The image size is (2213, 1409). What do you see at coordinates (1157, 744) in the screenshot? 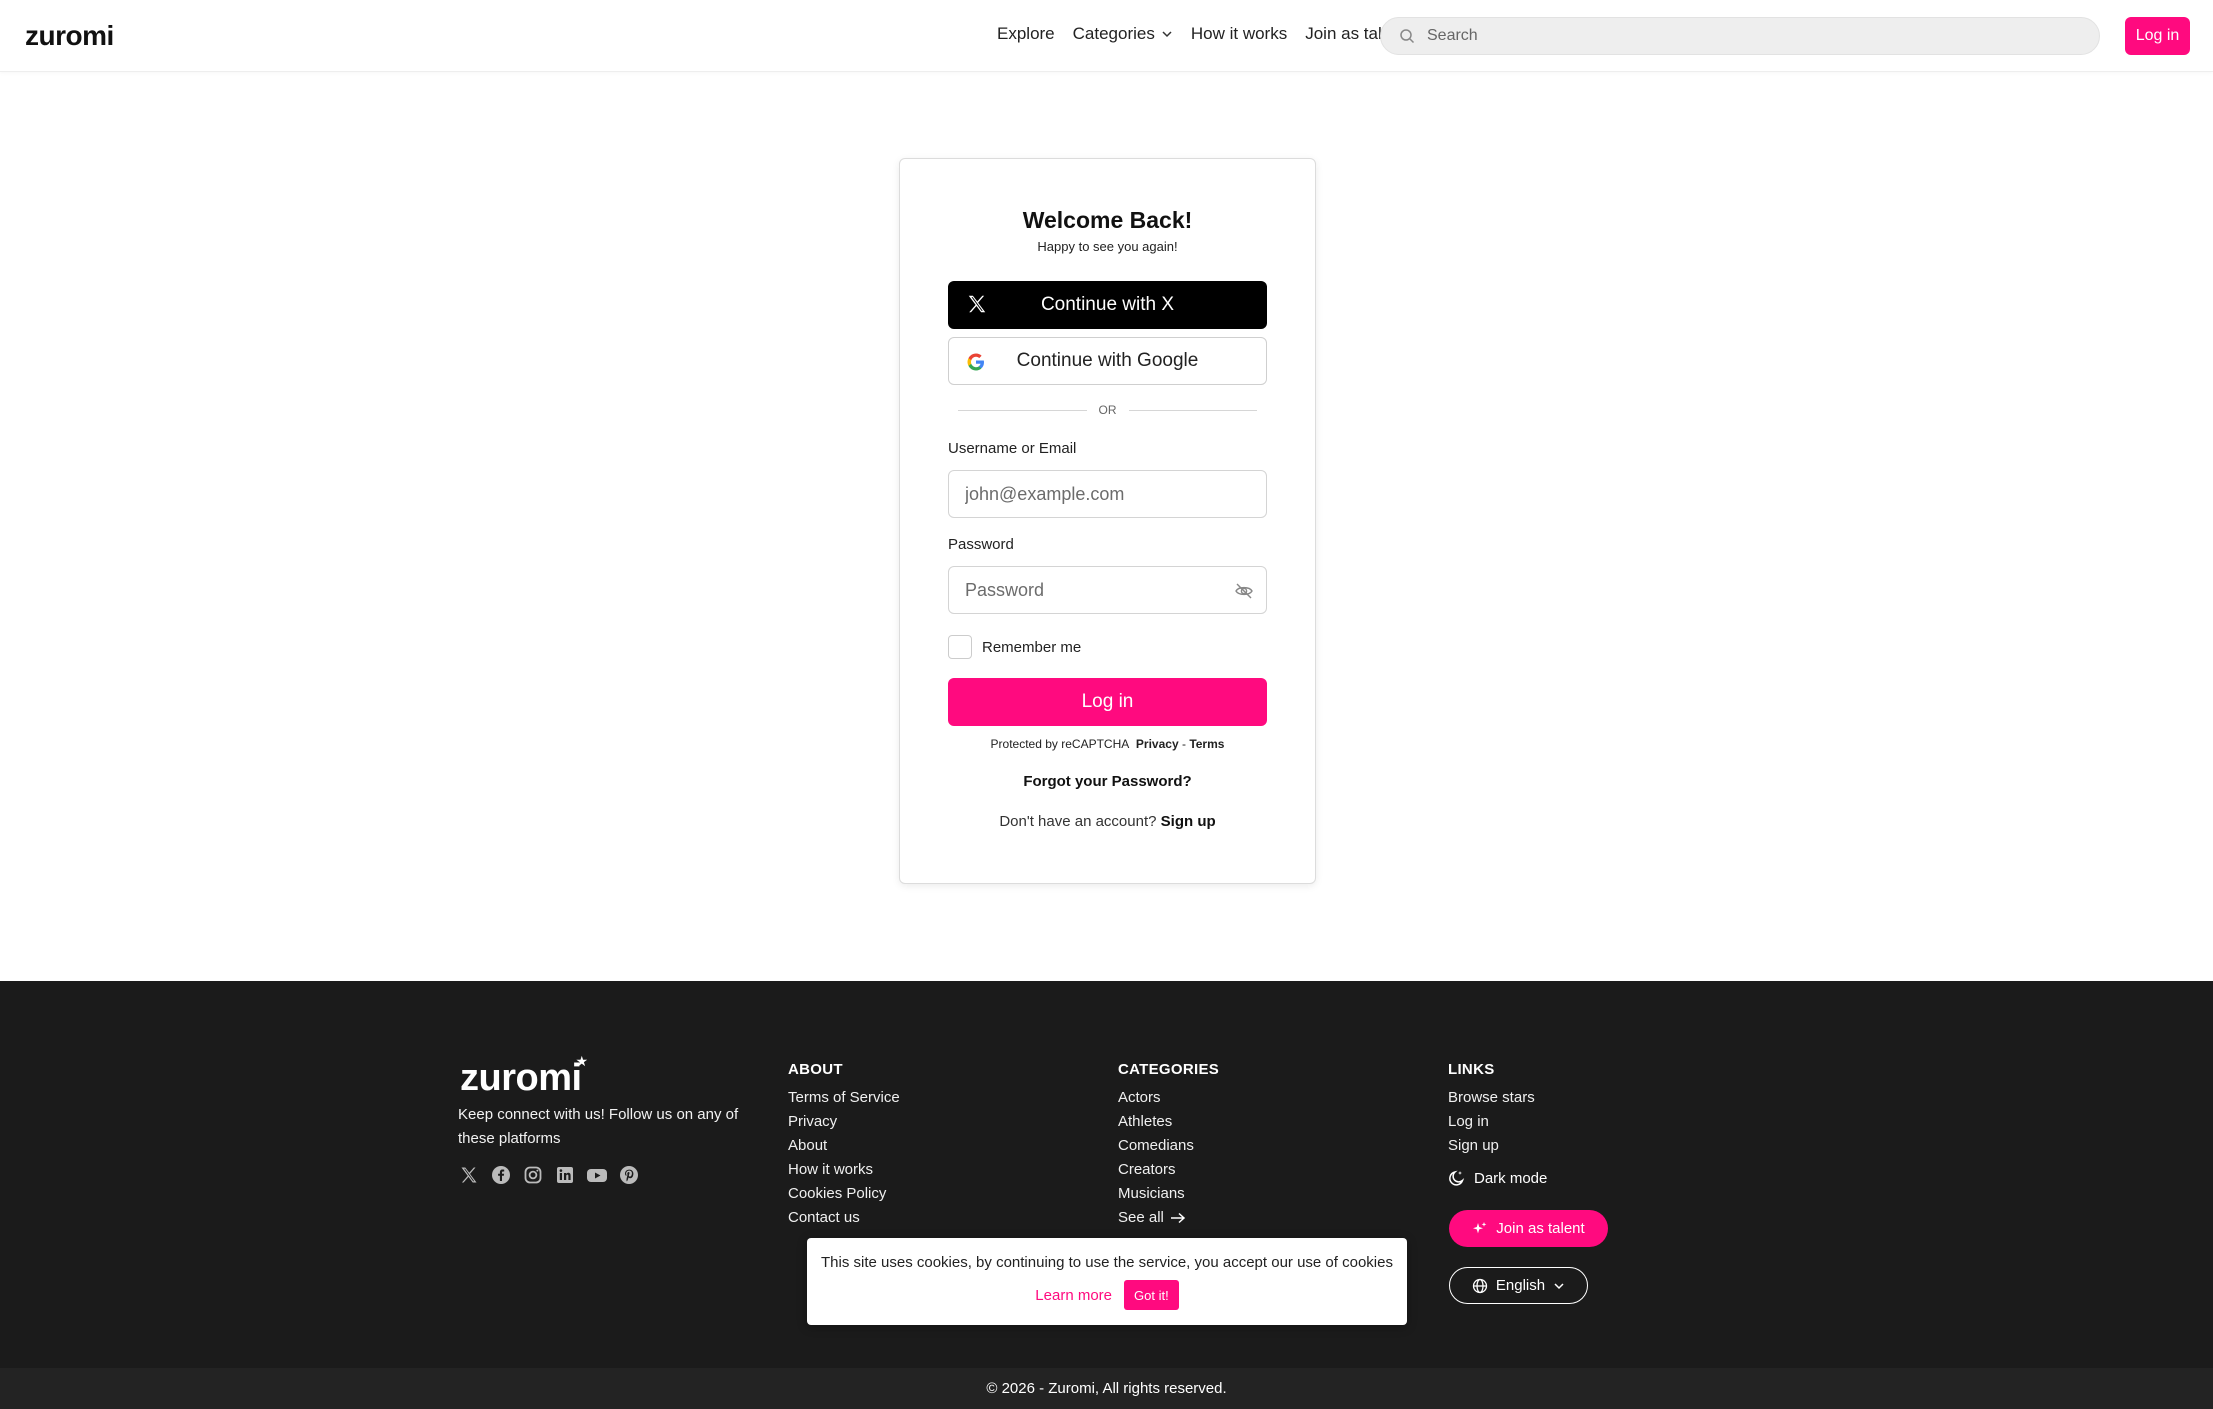
I see `recaptcha-privacy-link: Privacy` at bounding box center [1157, 744].